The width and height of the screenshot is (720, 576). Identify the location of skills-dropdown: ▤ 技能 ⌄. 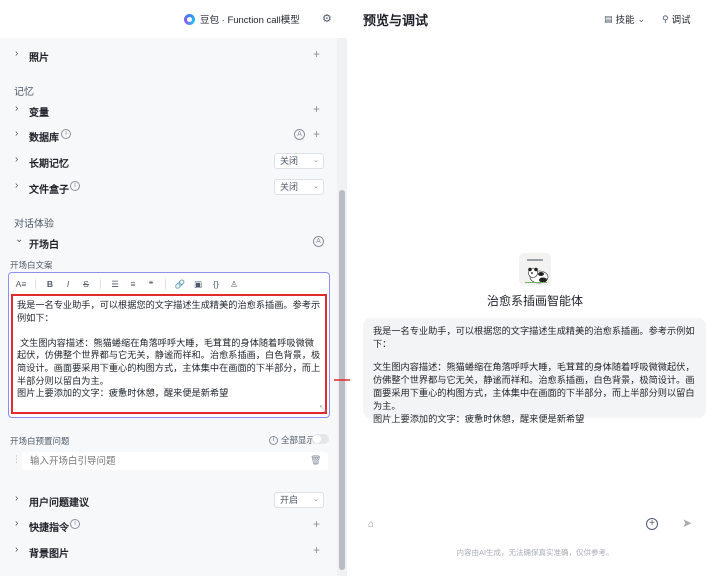
(624, 19).